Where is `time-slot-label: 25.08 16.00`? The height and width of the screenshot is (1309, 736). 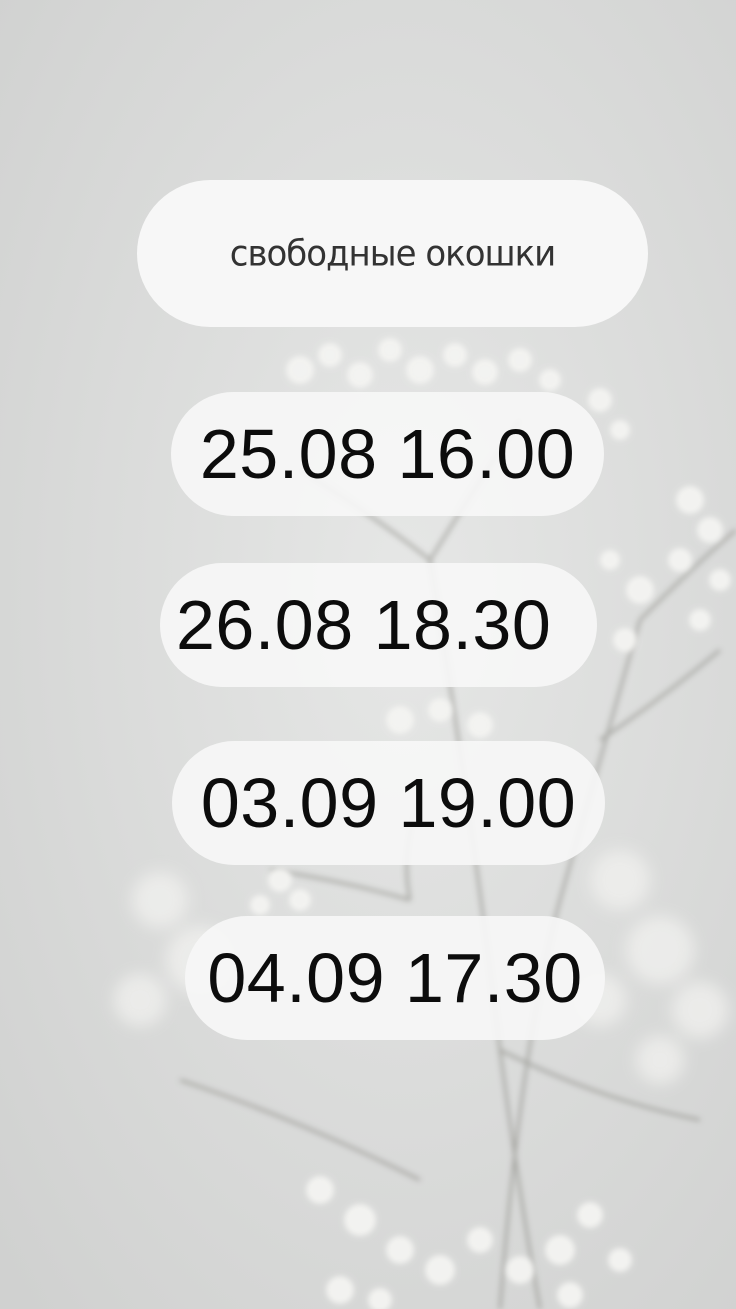
time-slot-label: 25.08 16.00 is located at coordinates (387, 454).